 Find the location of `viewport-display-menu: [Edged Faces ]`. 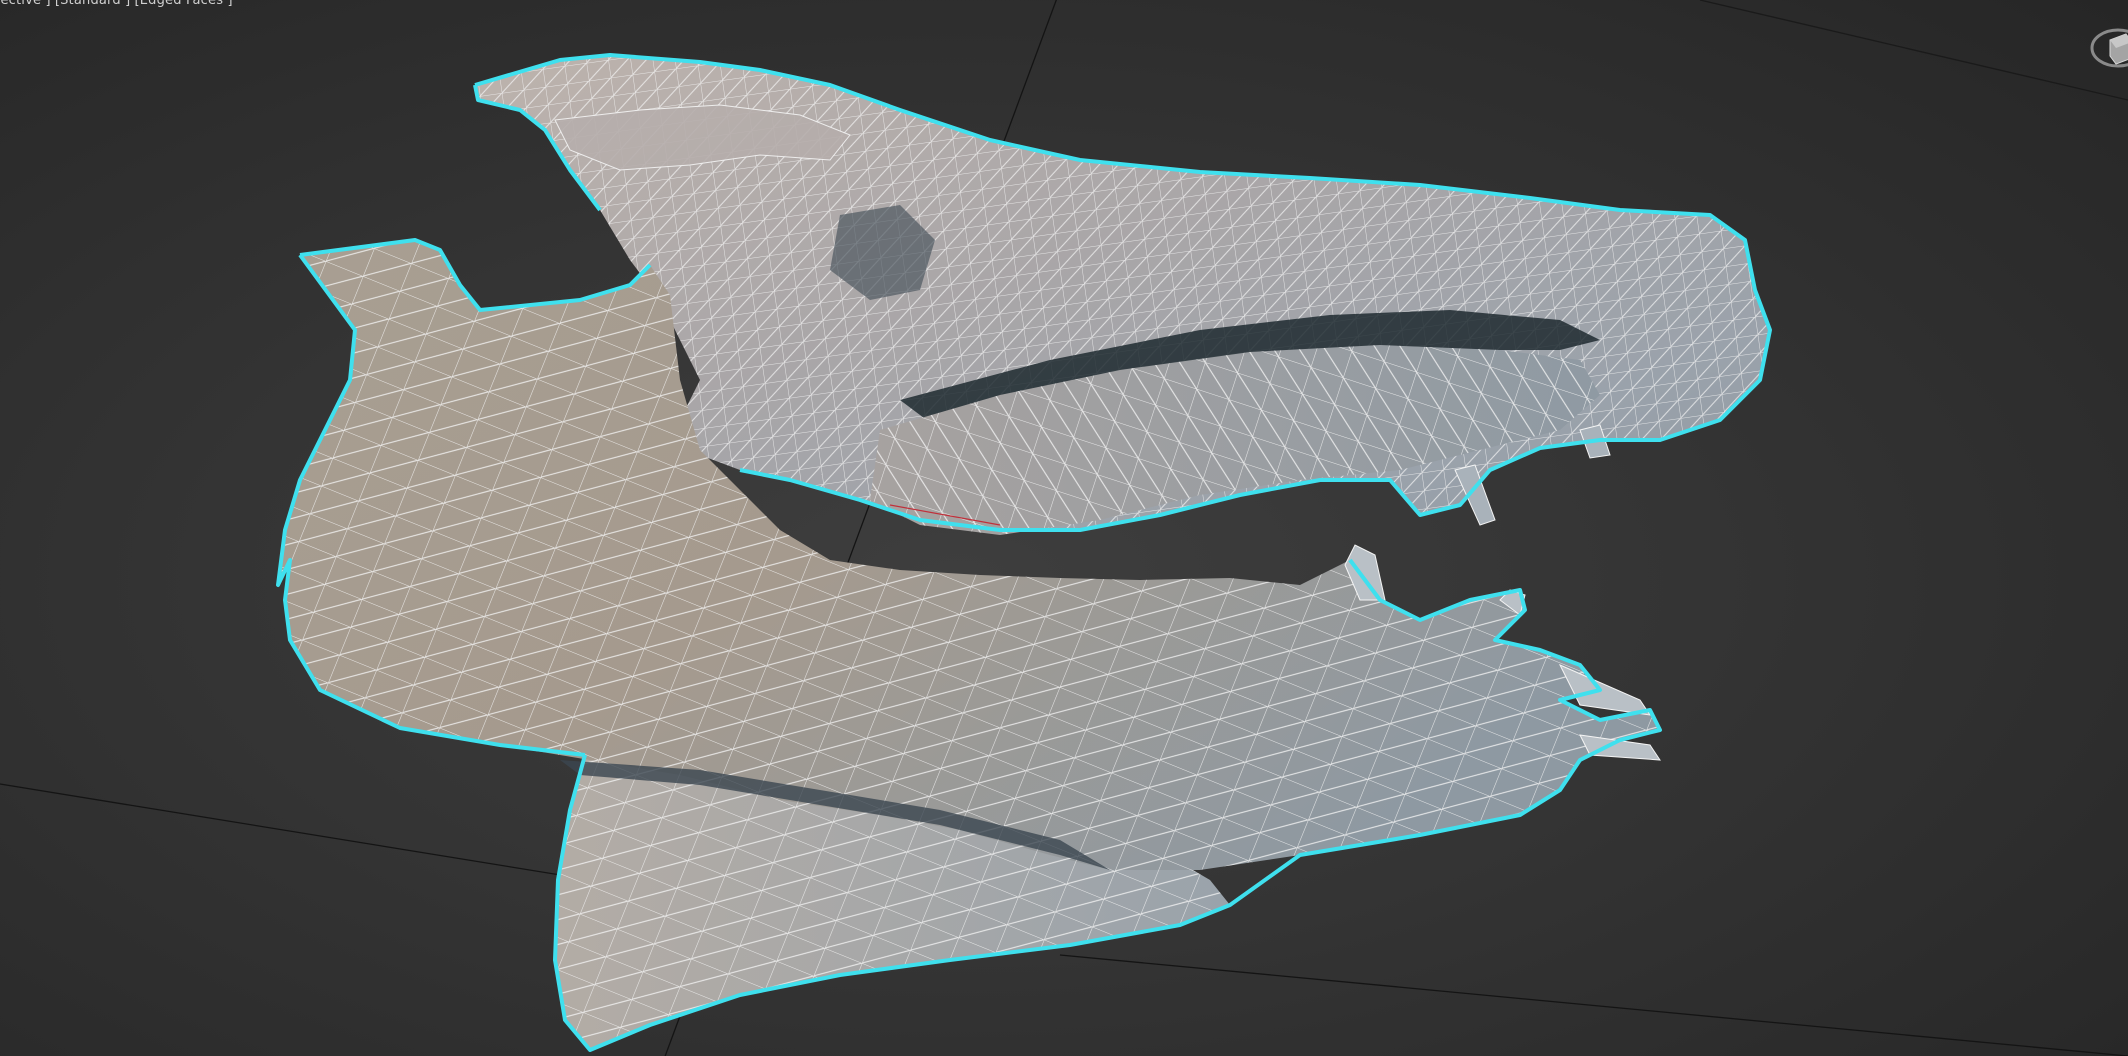

viewport-display-menu: [Edged Faces ] is located at coordinates (183, 4).